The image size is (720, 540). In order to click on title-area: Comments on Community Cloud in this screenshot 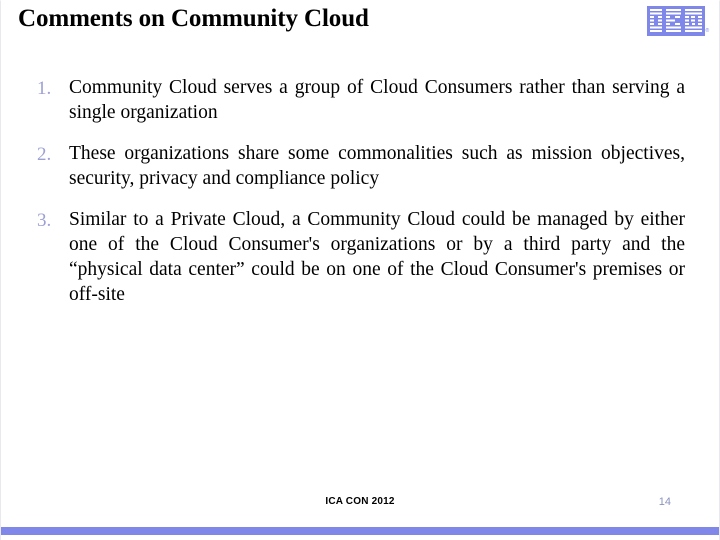, I will do `click(318, 21)`.